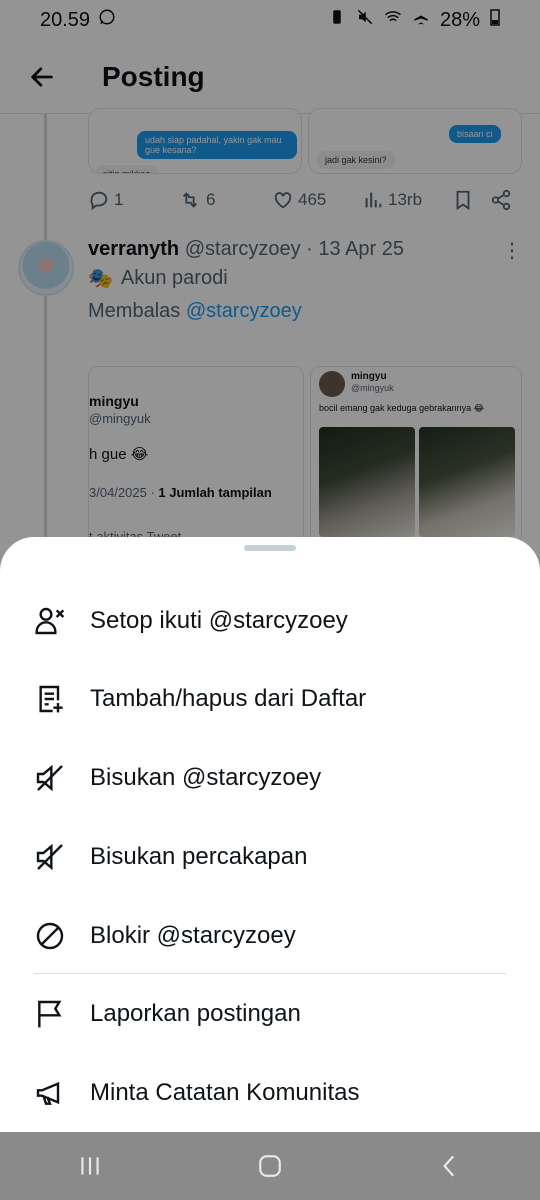 This screenshot has width=540, height=1200. What do you see at coordinates (219, 620) in the screenshot?
I see `menu-label: Setop ikuti @starcyzoey` at bounding box center [219, 620].